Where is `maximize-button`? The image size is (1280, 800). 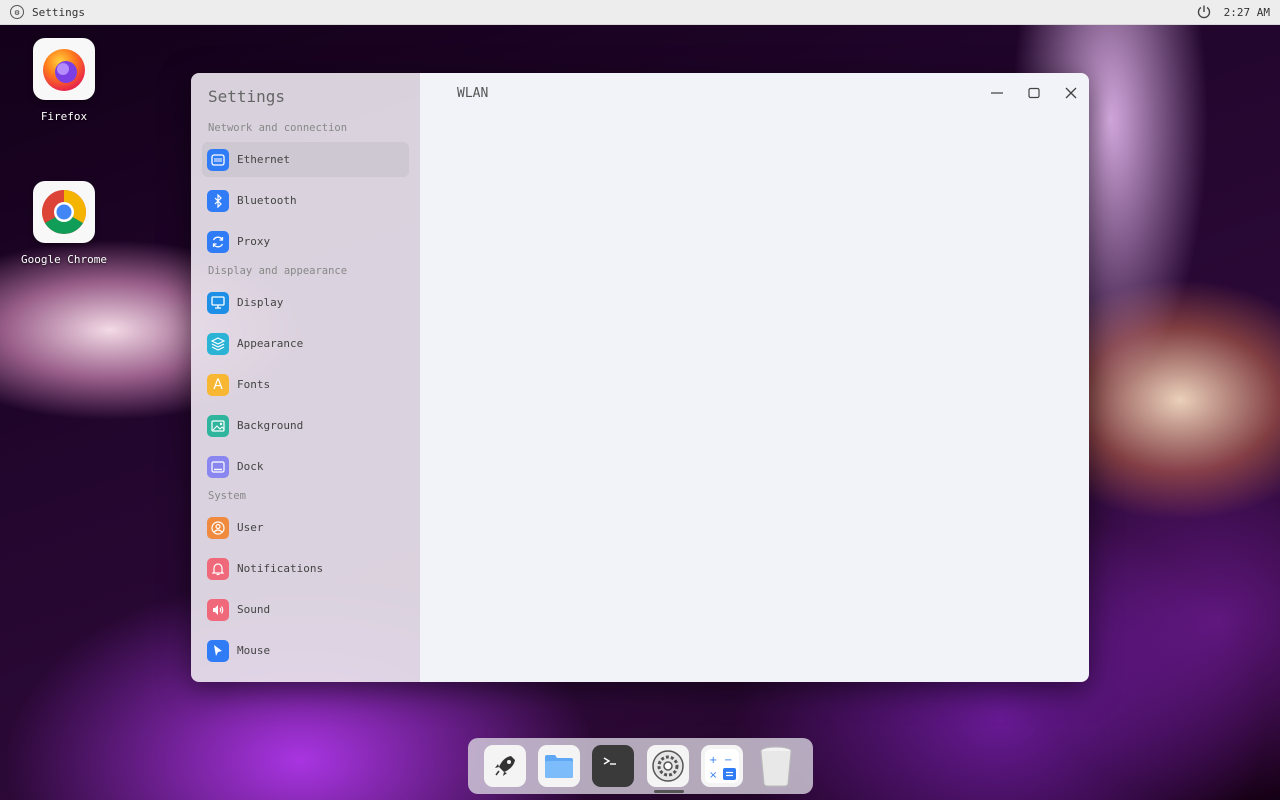 maximize-button is located at coordinates (1034, 93).